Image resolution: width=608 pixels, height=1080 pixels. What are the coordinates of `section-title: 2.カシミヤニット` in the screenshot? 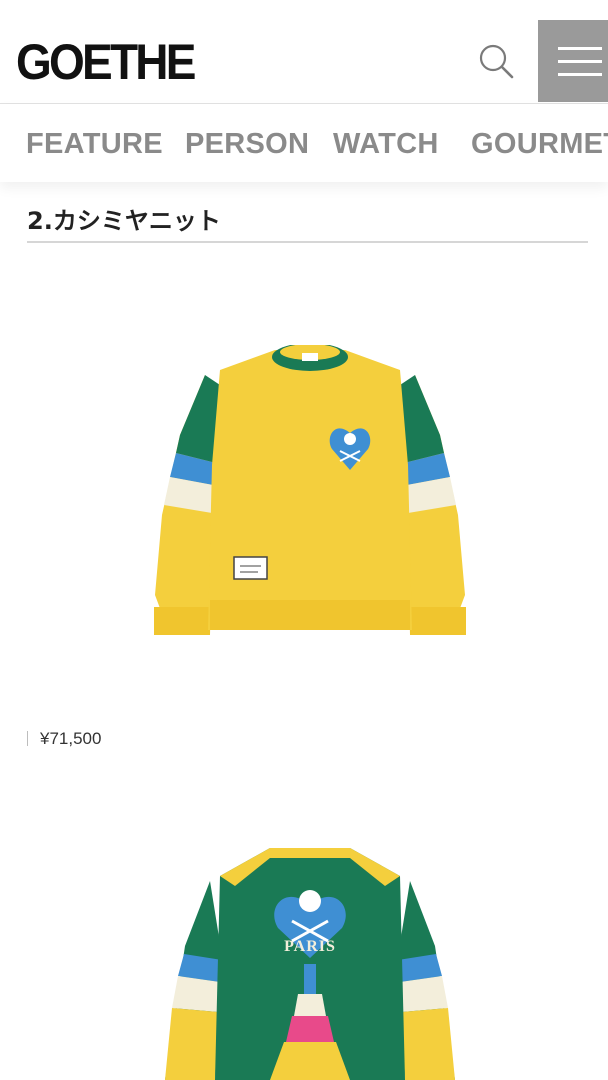 It's located at (124, 221).